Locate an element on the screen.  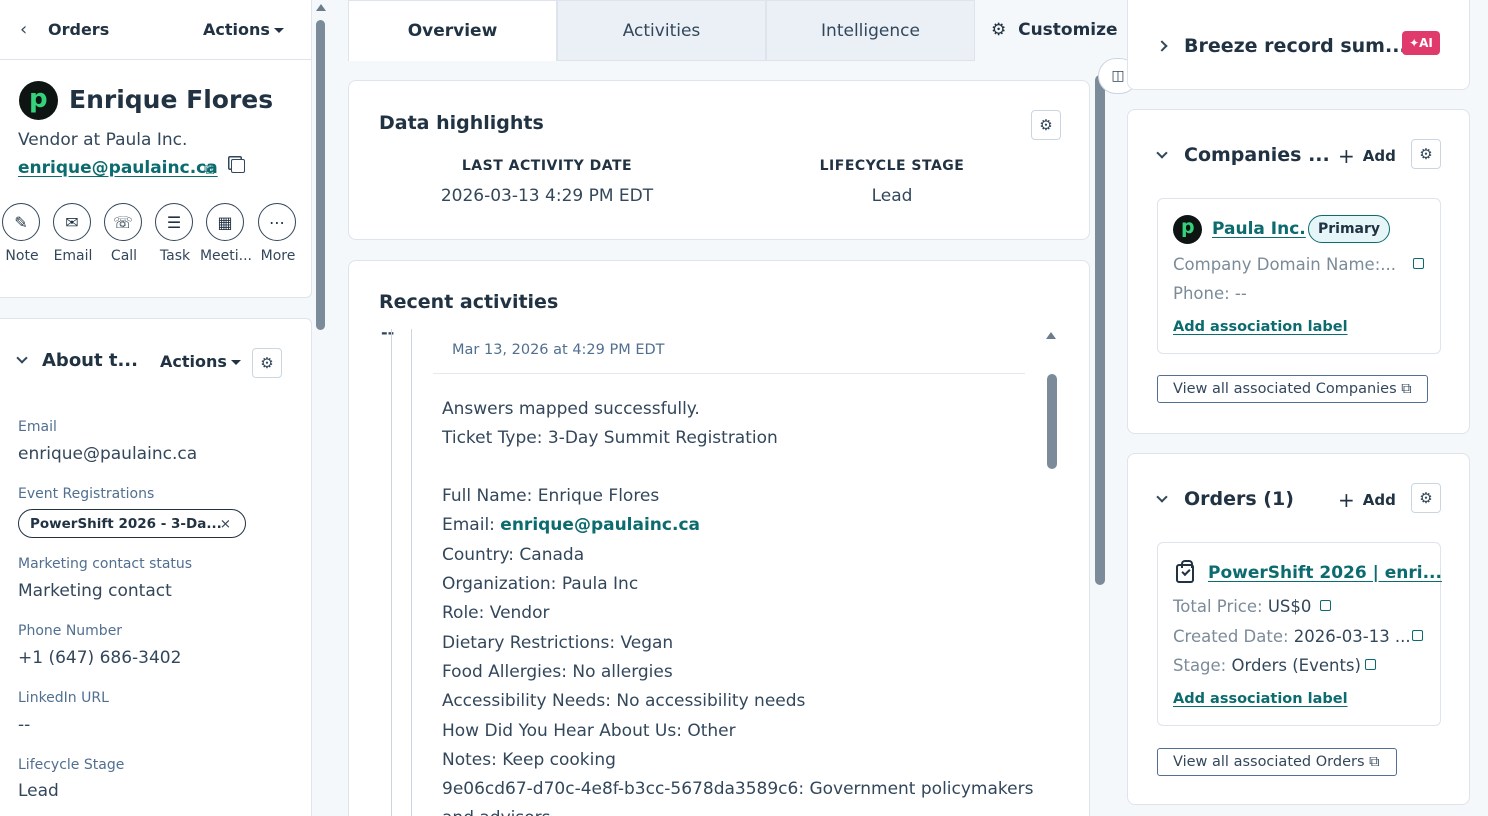
back-to-orders-link: Orders is located at coordinates (78, 29).